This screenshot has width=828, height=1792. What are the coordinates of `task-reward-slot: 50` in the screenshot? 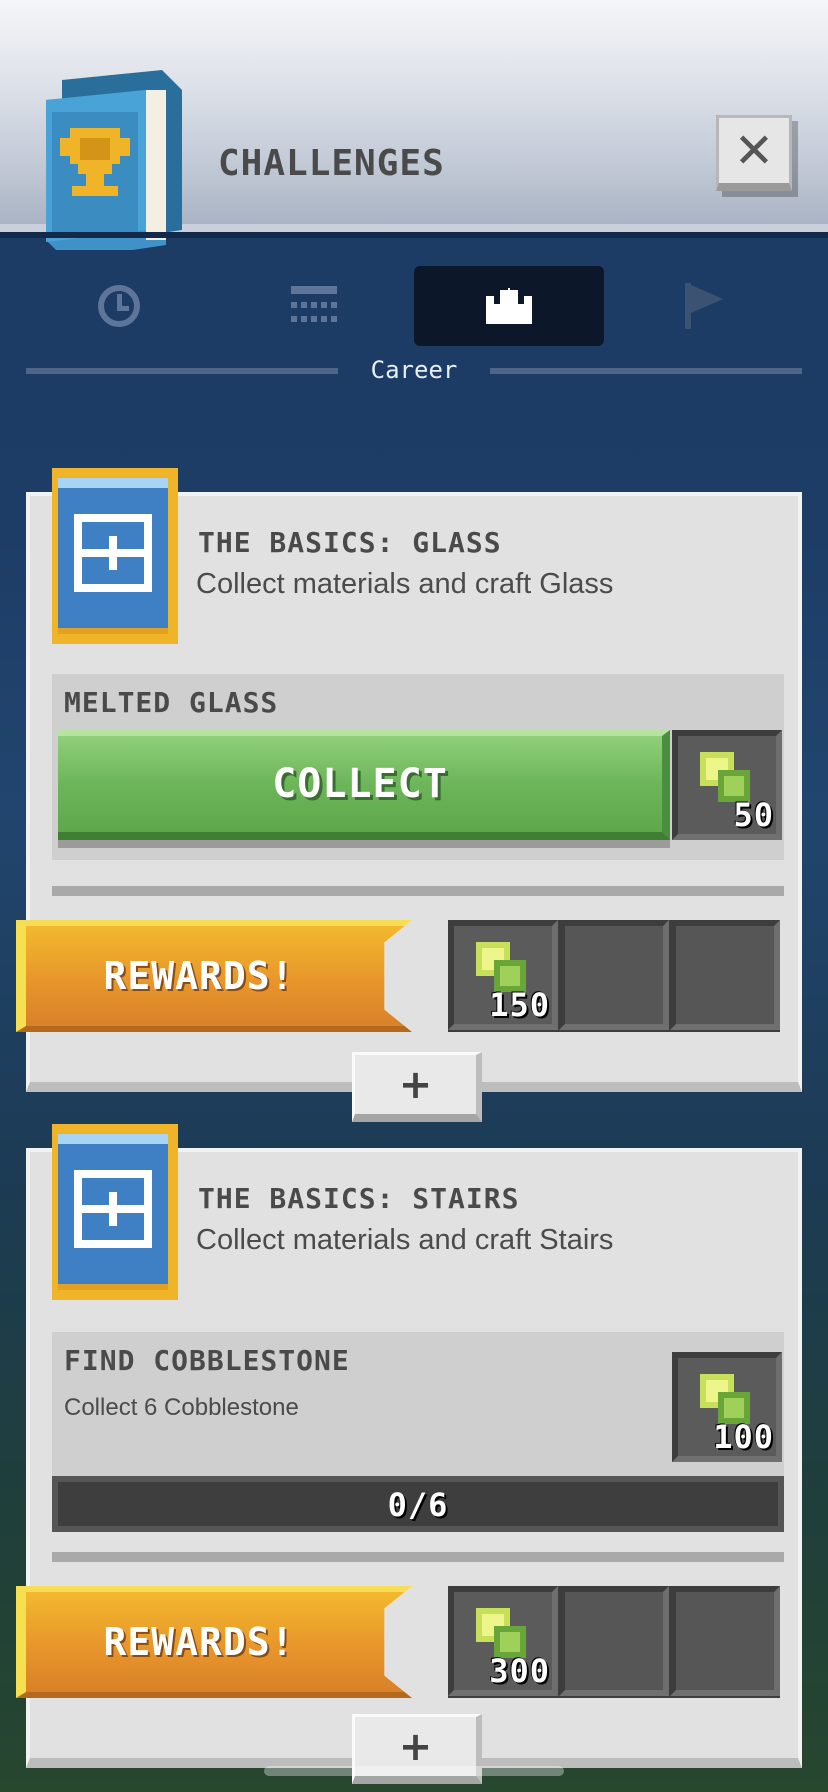 It's located at (727, 785).